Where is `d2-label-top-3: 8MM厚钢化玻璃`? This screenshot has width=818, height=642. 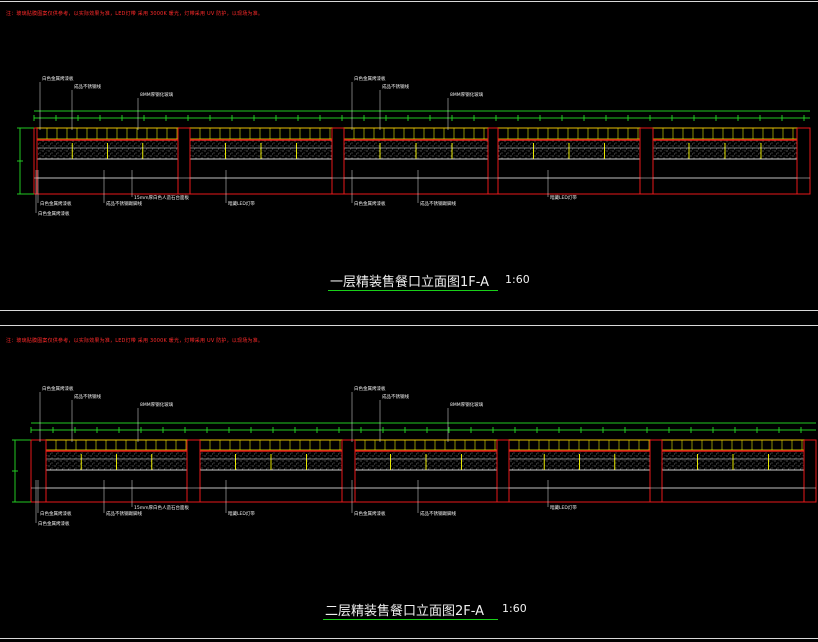 d2-label-top-3: 8MM厚钢化玻璃 is located at coordinates (157, 404).